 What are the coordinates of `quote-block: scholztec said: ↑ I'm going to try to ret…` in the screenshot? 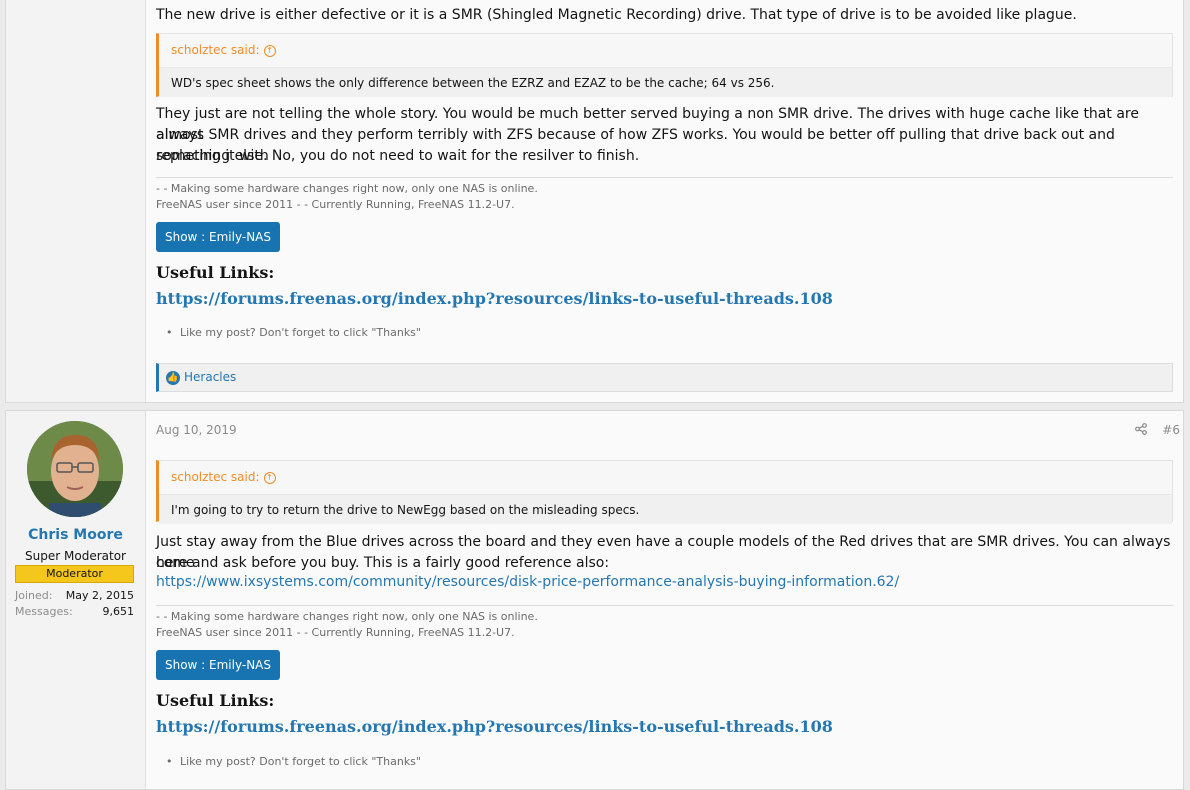 It's located at (664, 492).